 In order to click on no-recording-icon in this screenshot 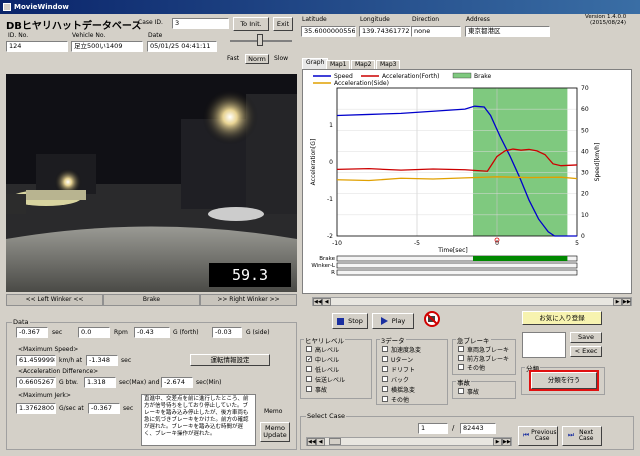, I will do `click(432, 319)`.